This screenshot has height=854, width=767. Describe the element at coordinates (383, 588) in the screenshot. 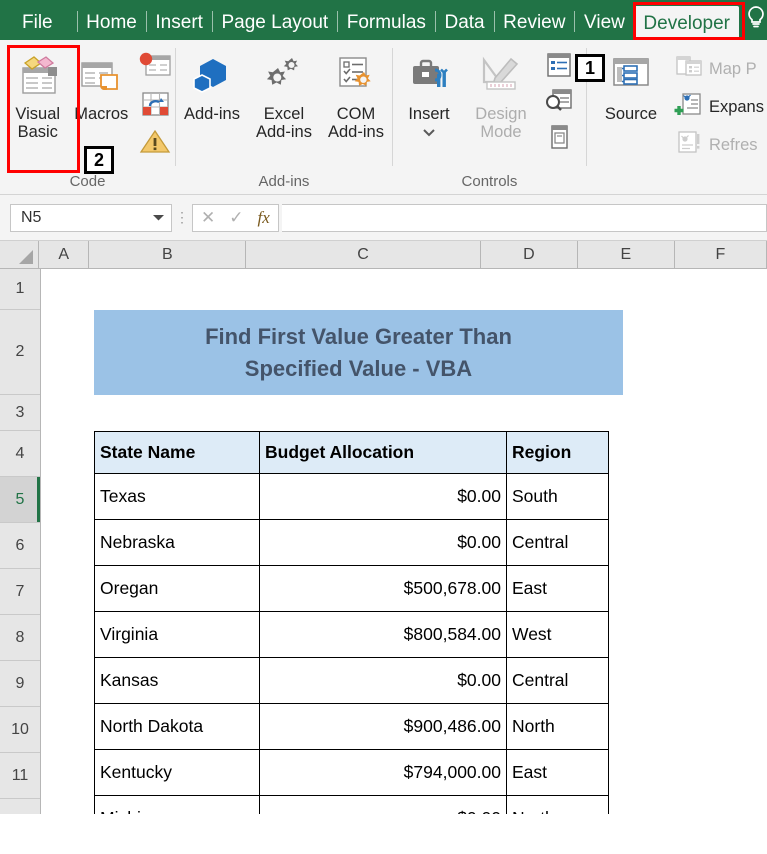

I see `cell-budget-allocation: $500,678.00` at that location.